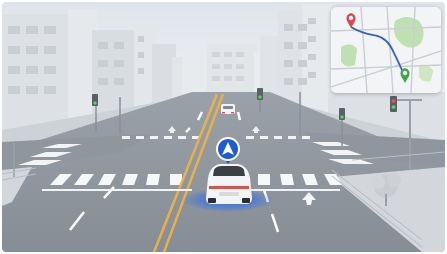  Describe the element at coordinates (349, 55) in the screenshot. I see `park-area-small` at that location.